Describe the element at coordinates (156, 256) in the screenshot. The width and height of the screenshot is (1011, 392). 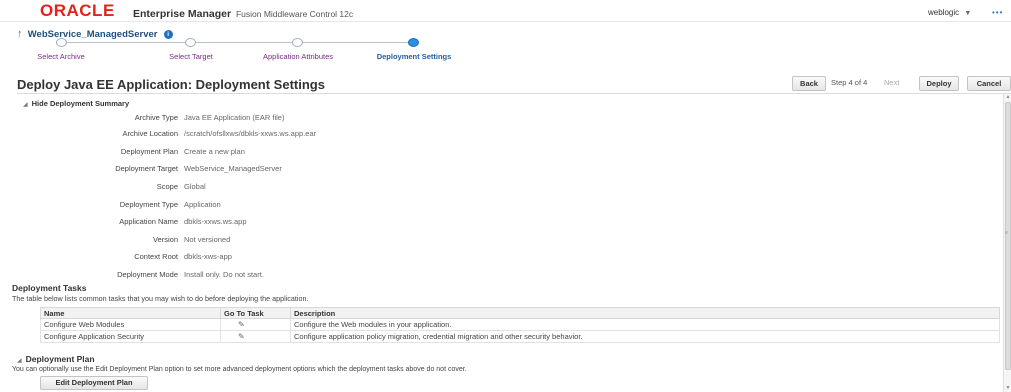
I see `summary-label: Context Root` at that location.